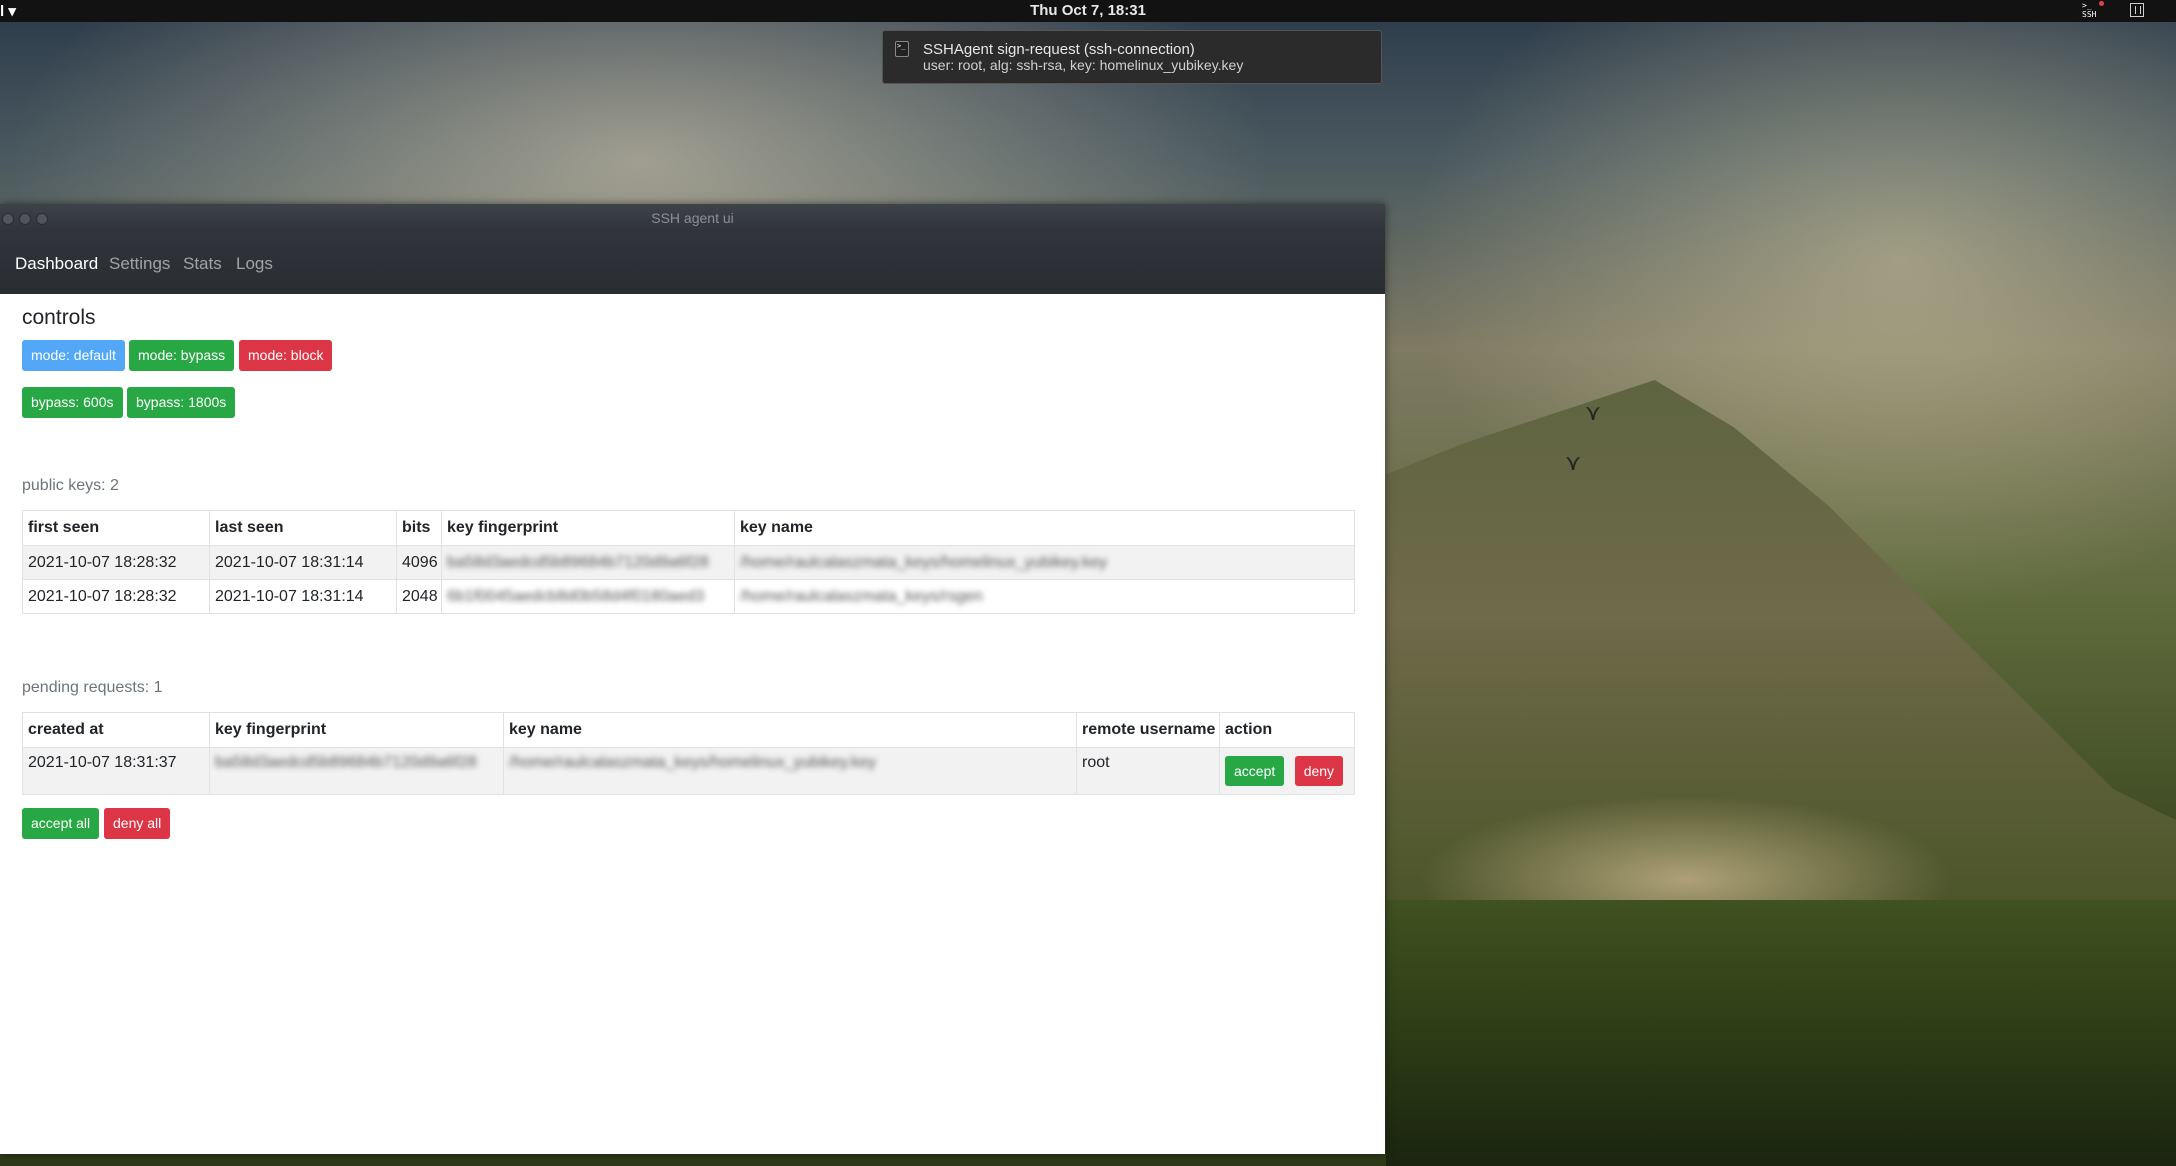  I want to click on bypass-600s-button: bypass: 600s, so click(72, 402).